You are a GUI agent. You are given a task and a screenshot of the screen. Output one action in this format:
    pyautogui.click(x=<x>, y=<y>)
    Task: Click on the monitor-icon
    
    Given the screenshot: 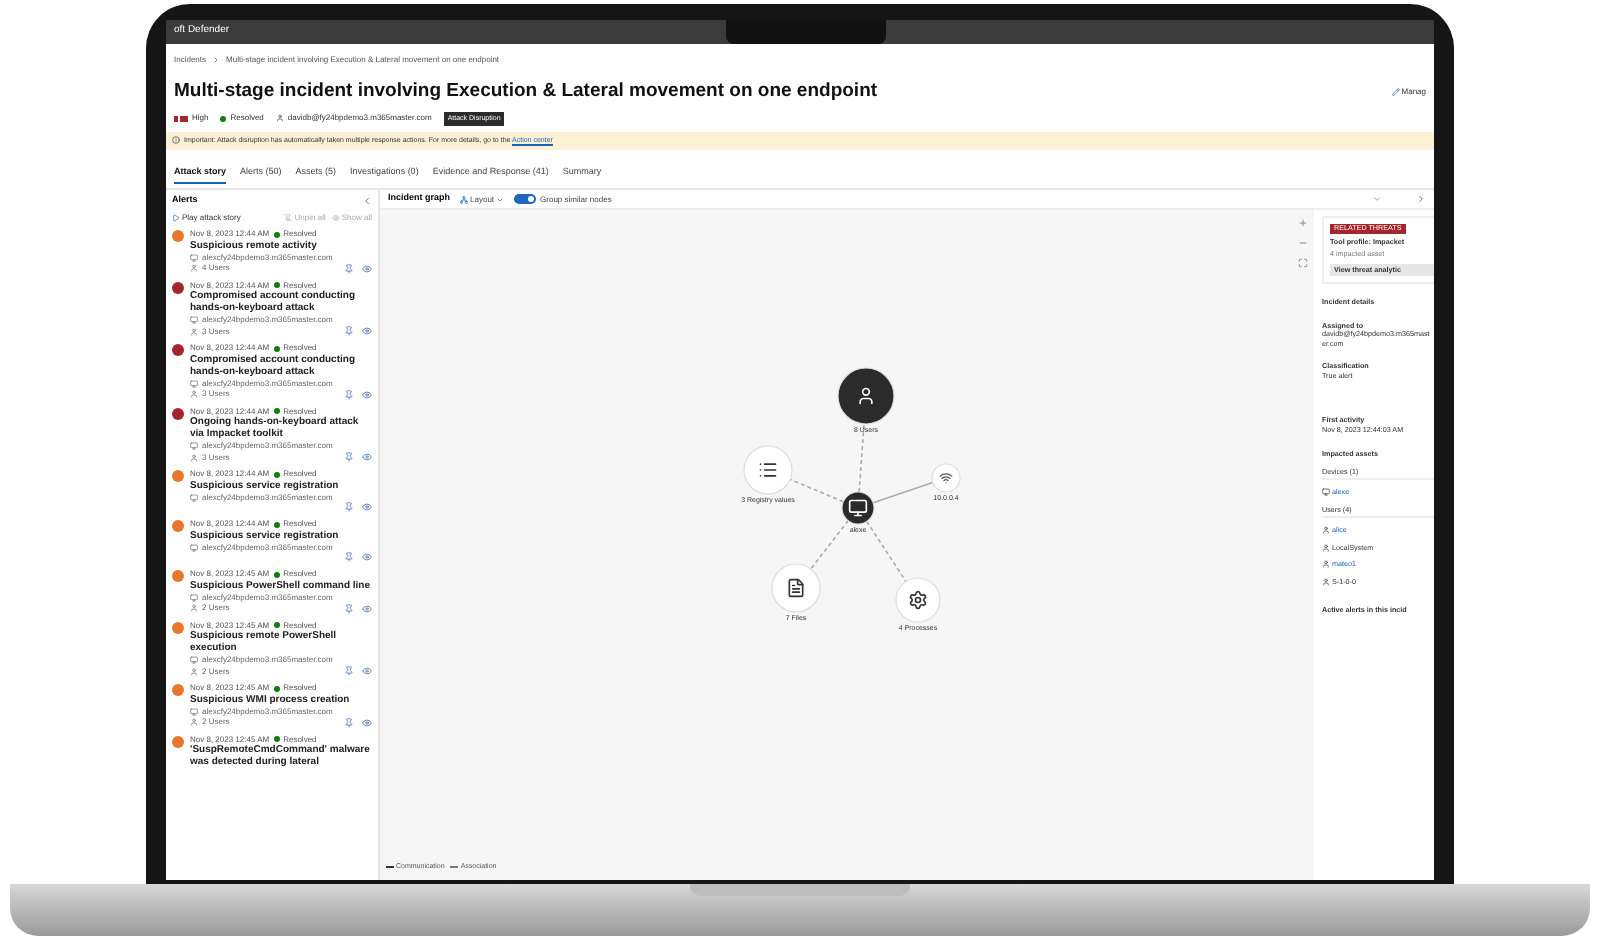 What is the action you would take?
    pyautogui.click(x=858, y=508)
    